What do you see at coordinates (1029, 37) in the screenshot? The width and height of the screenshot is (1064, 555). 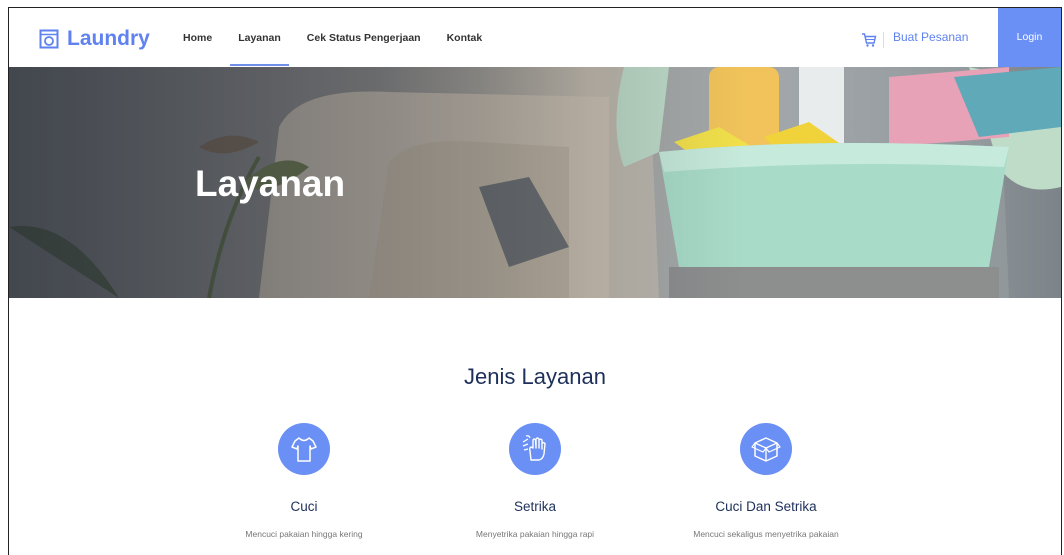 I see `login-button: Login` at bounding box center [1029, 37].